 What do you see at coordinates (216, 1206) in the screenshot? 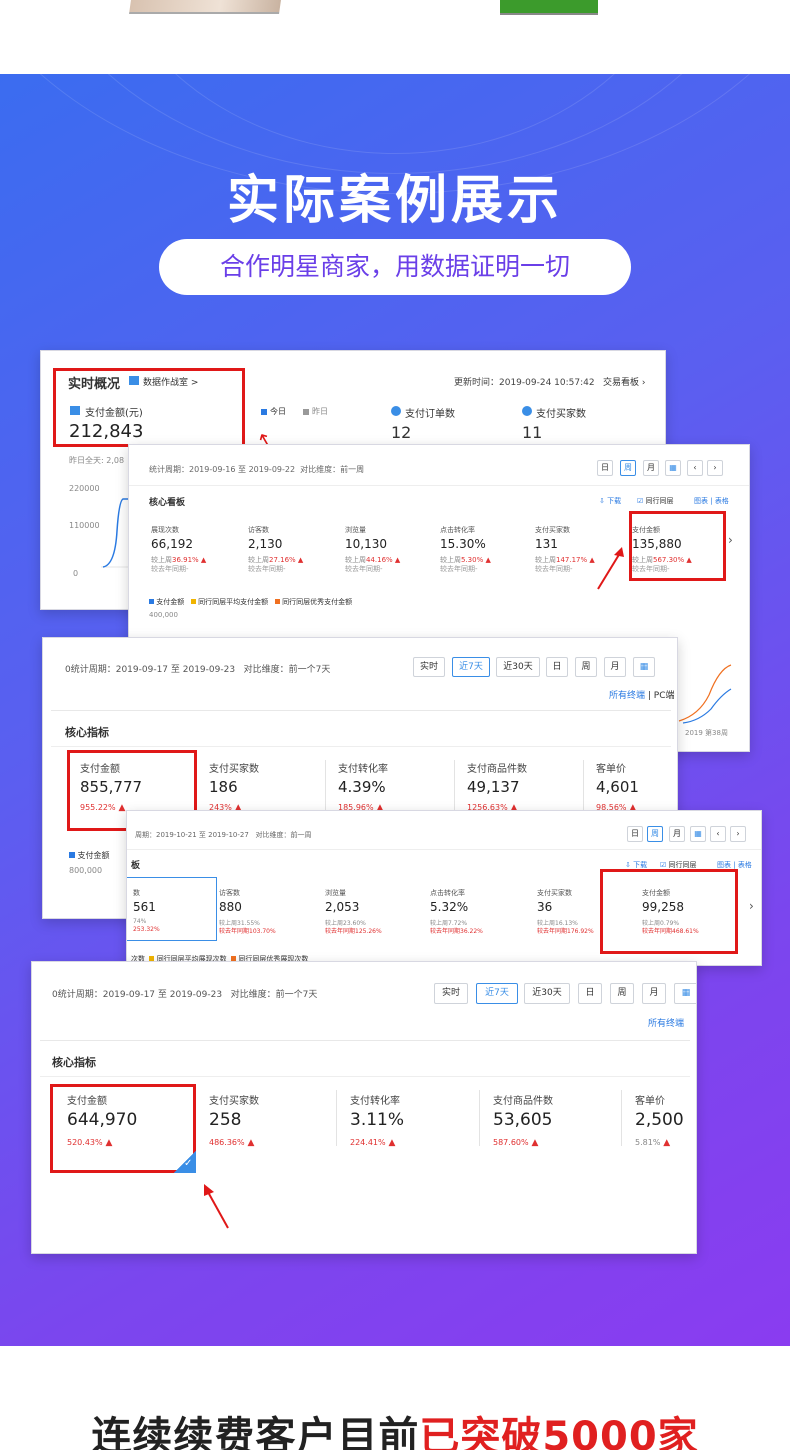
I see `red-arrow-icon` at bounding box center [216, 1206].